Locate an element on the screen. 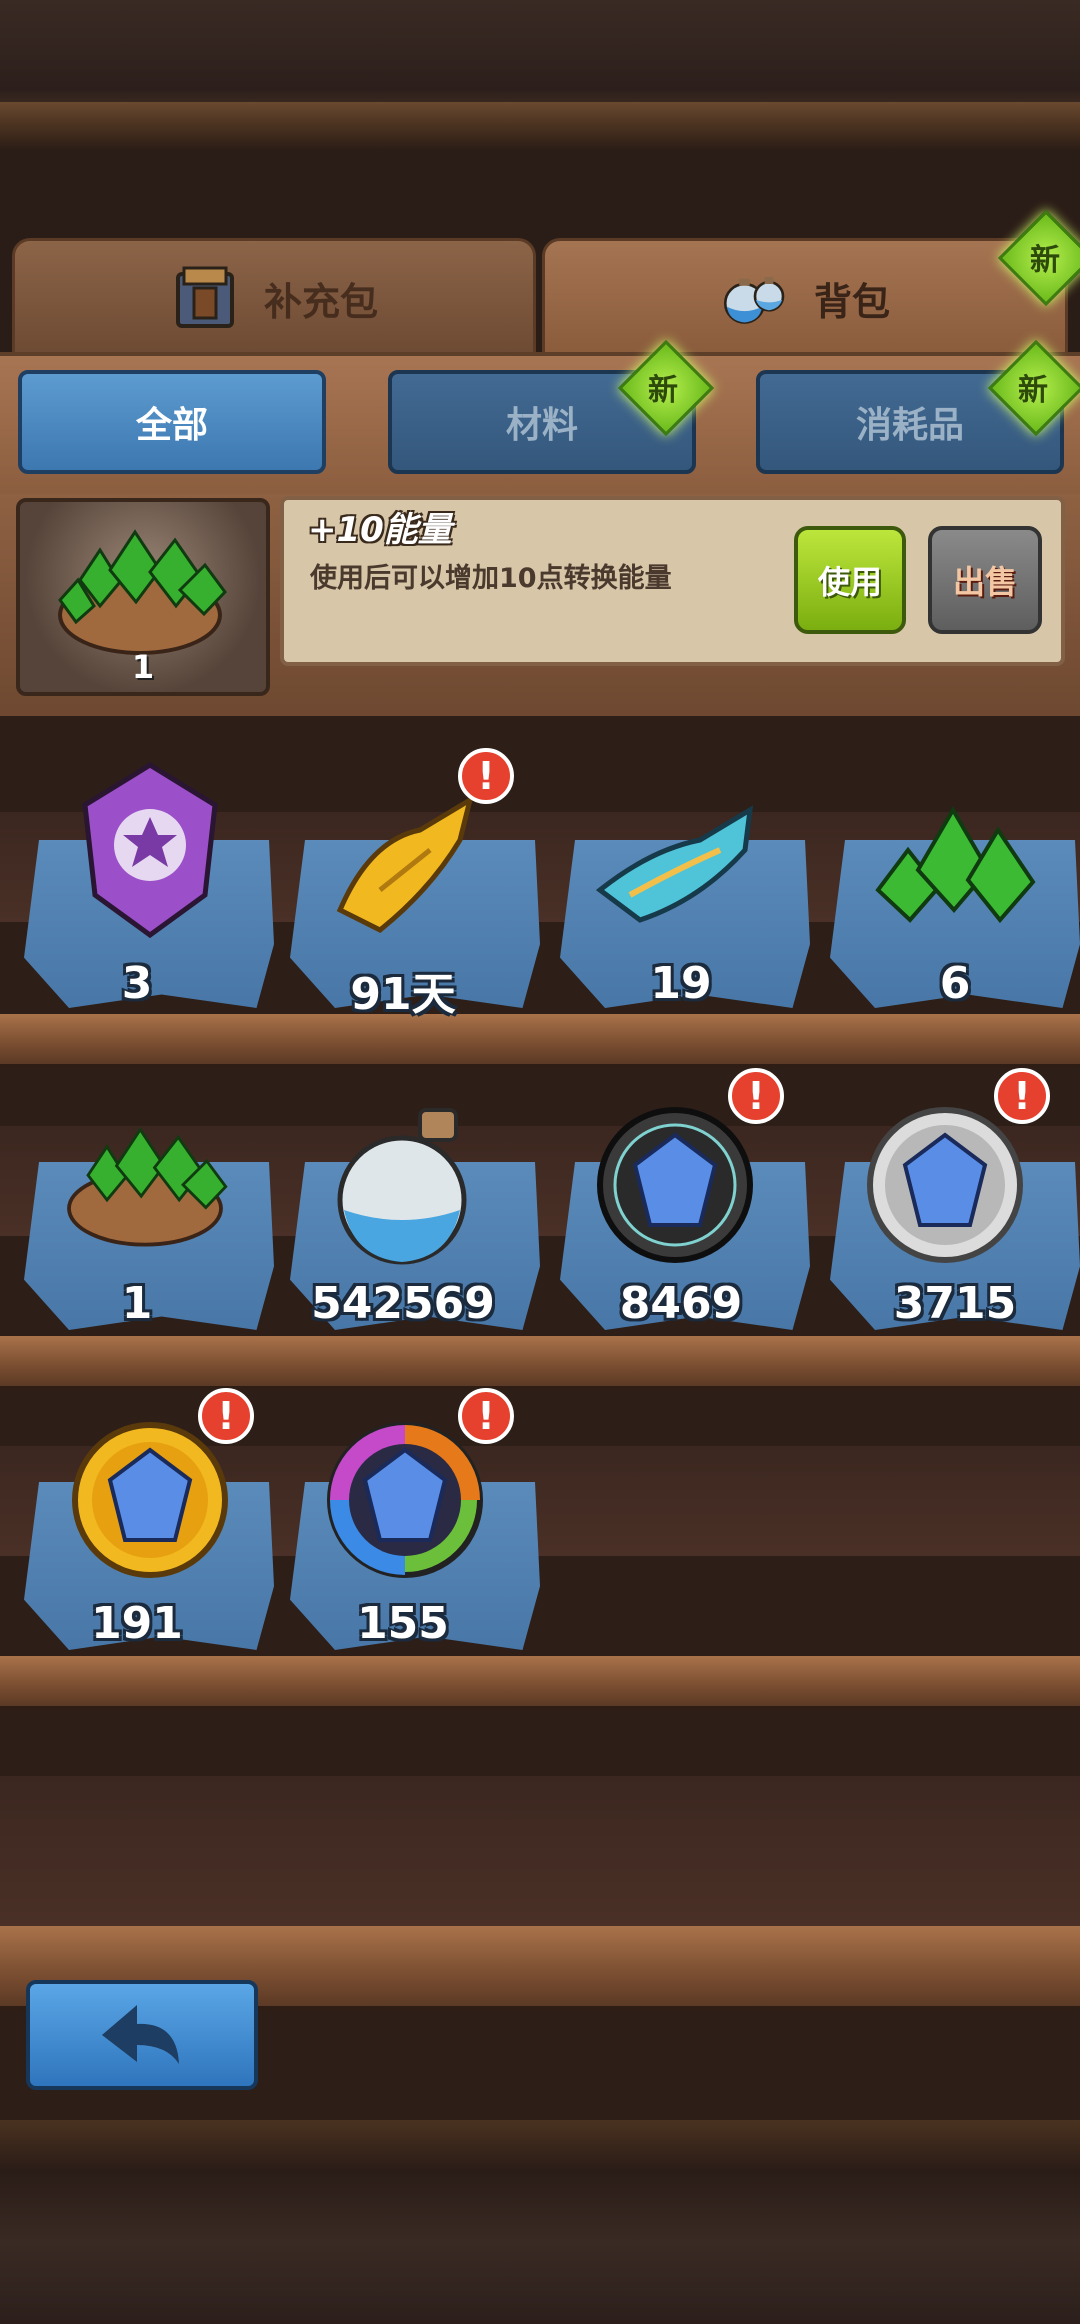 This screenshot has width=1080, height=2324. blue-sand-bottle-icon is located at coordinates (402, 1186).